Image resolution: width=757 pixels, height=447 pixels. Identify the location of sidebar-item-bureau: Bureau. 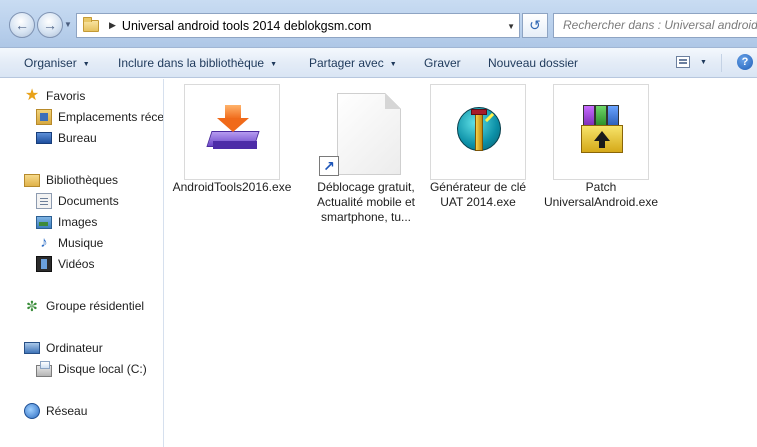
(99, 138).